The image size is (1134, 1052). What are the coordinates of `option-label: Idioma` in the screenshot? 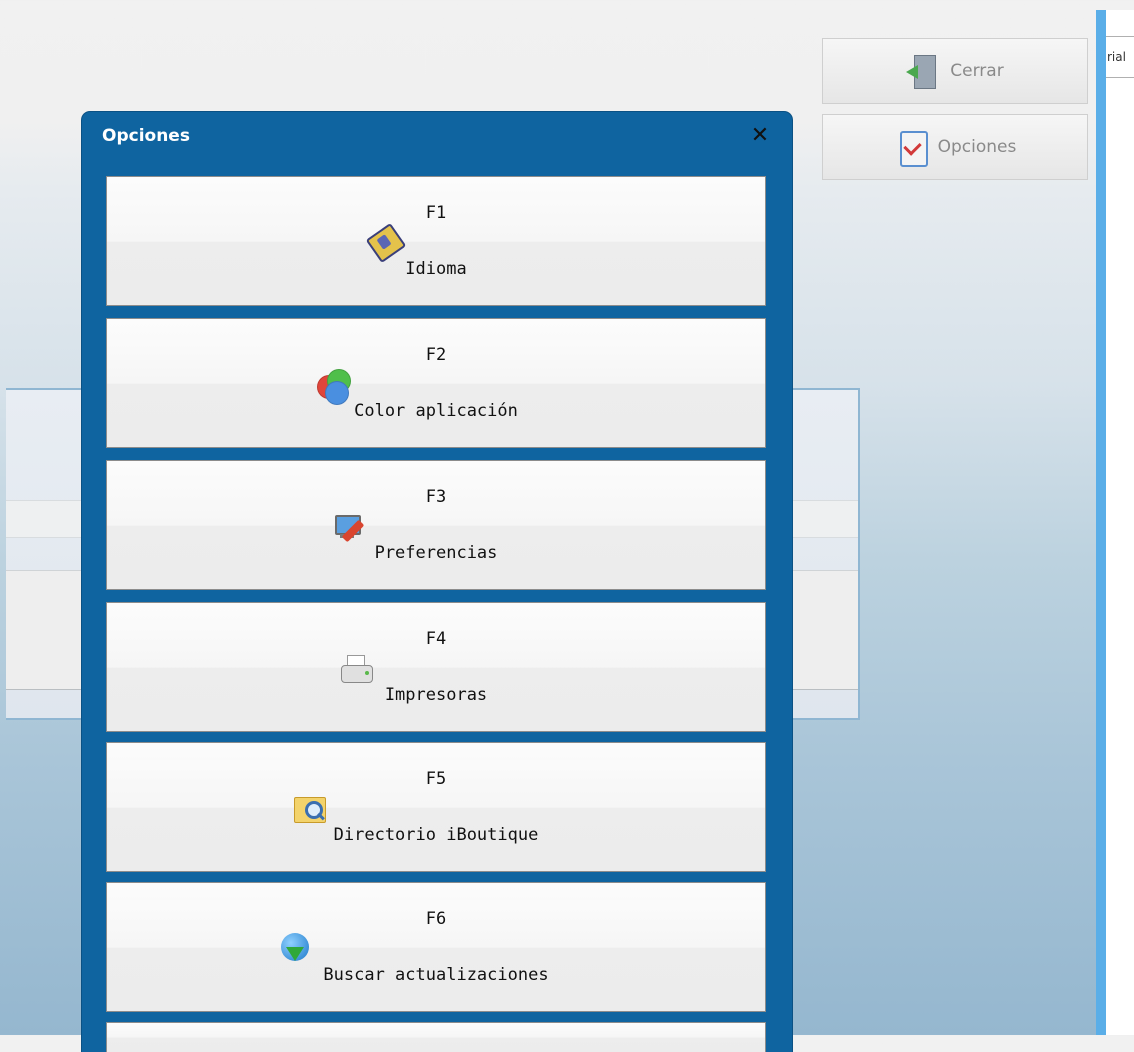 It's located at (436, 269).